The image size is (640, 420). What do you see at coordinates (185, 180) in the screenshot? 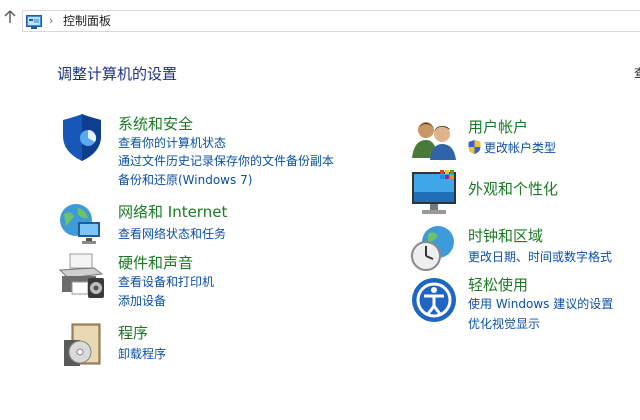
I see `link-backup-restore: 备份和还原(Windows 7)` at bounding box center [185, 180].